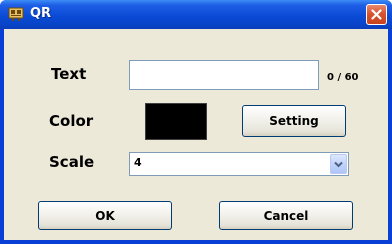  What do you see at coordinates (69, 74) in the screenshot?
I see `text-label: Text` at bounding box center [69, 74].